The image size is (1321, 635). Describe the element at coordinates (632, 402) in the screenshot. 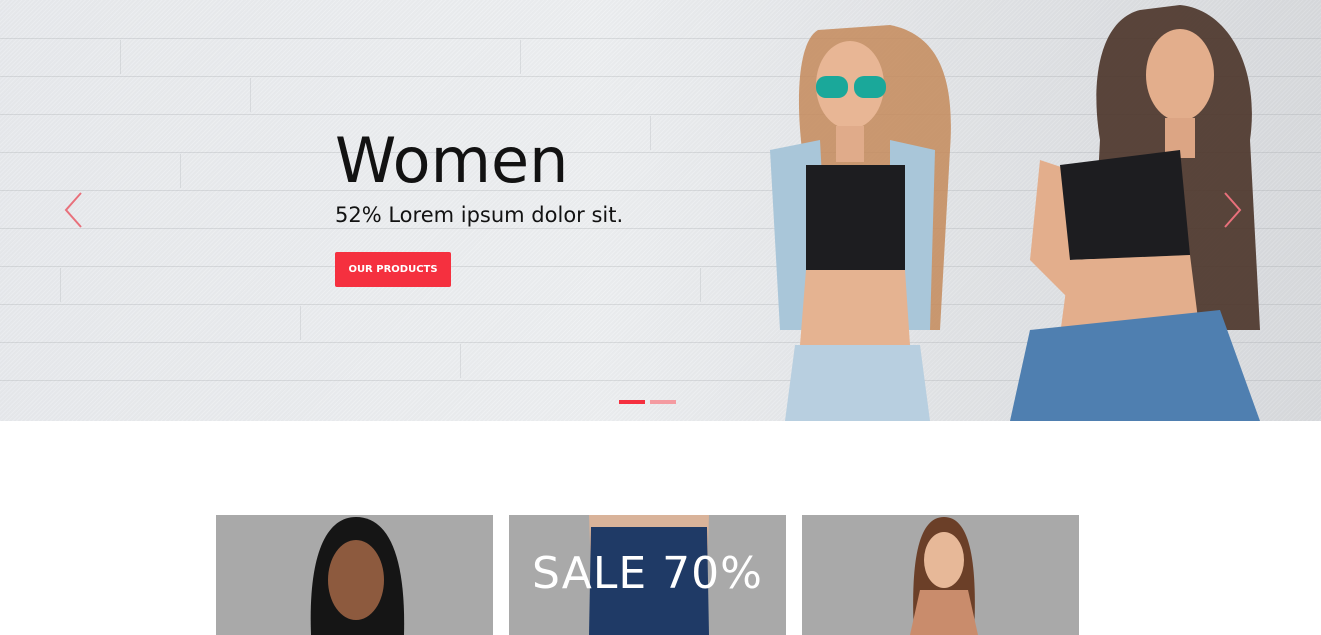

I see `slide-dot-active` at that location.